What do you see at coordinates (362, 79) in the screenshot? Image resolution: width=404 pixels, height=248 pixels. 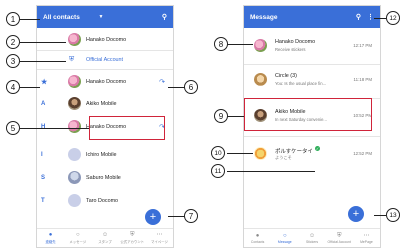 I see `thread-time: 11:18 PM` at bounding box center [362, 79].